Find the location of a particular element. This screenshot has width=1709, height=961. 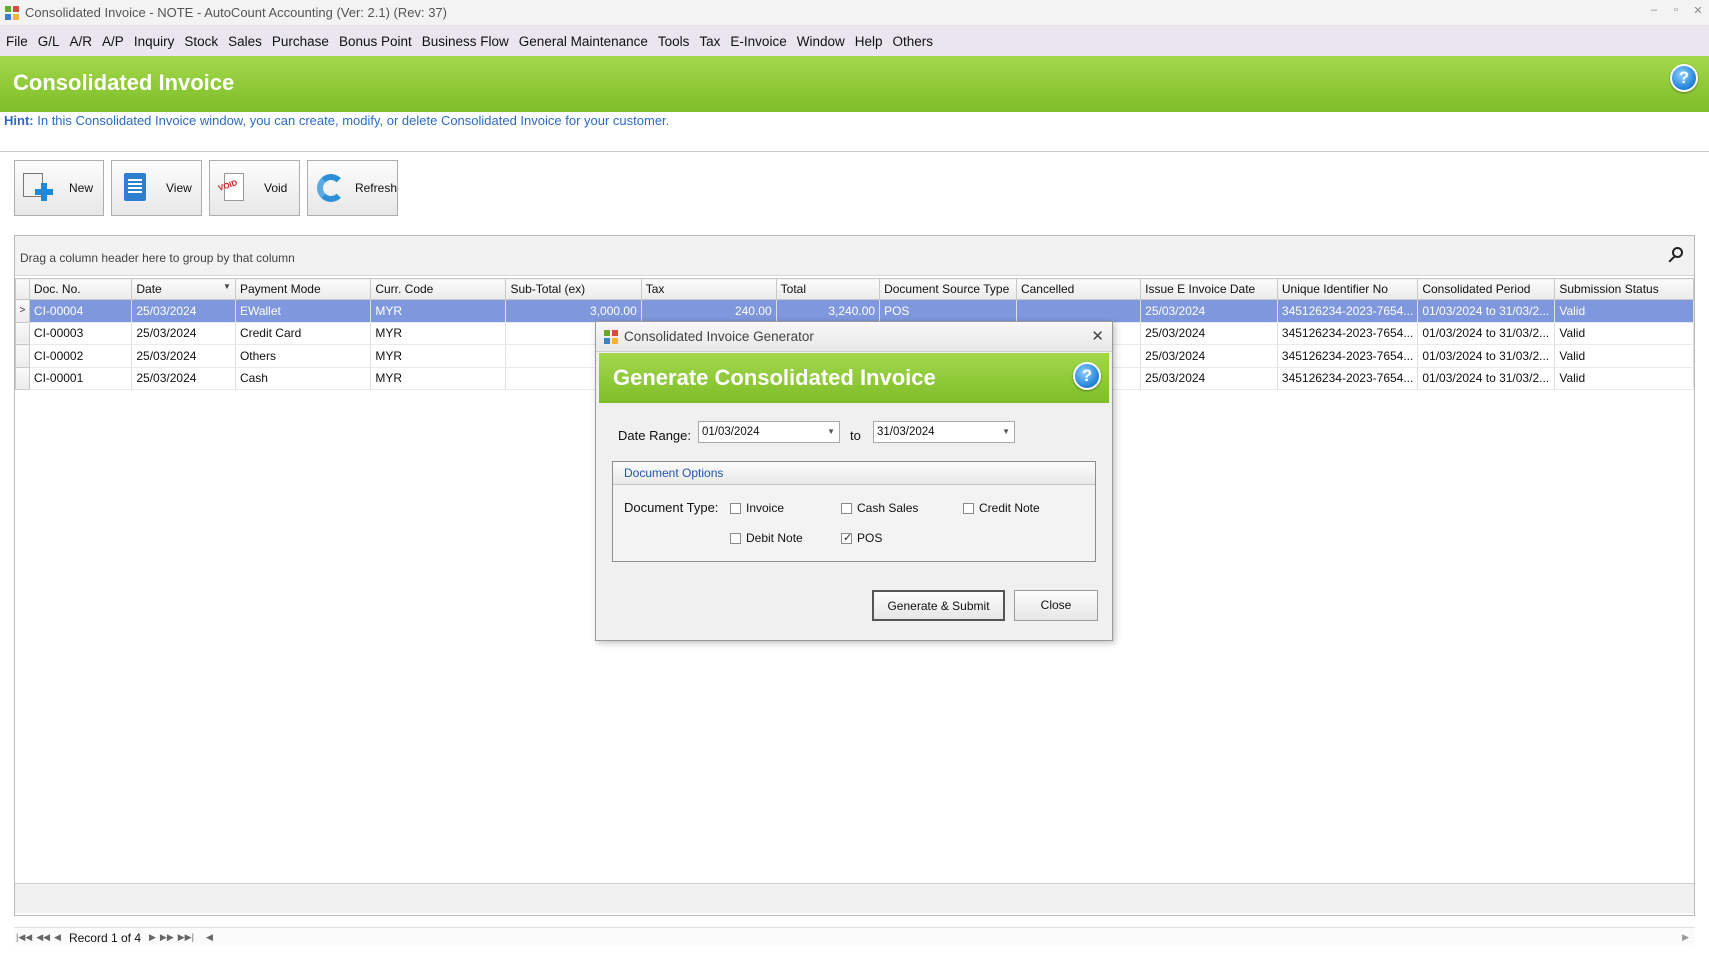

help-icon: ? is located at coordinates (1684, 78).